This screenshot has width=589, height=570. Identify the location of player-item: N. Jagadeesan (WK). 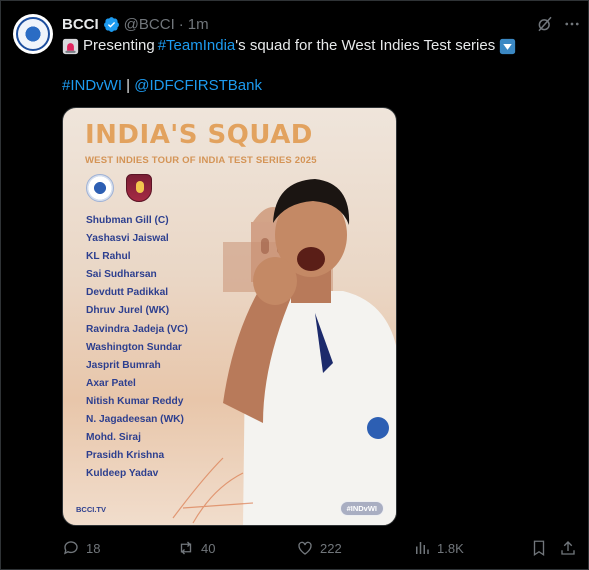
(135, 420).